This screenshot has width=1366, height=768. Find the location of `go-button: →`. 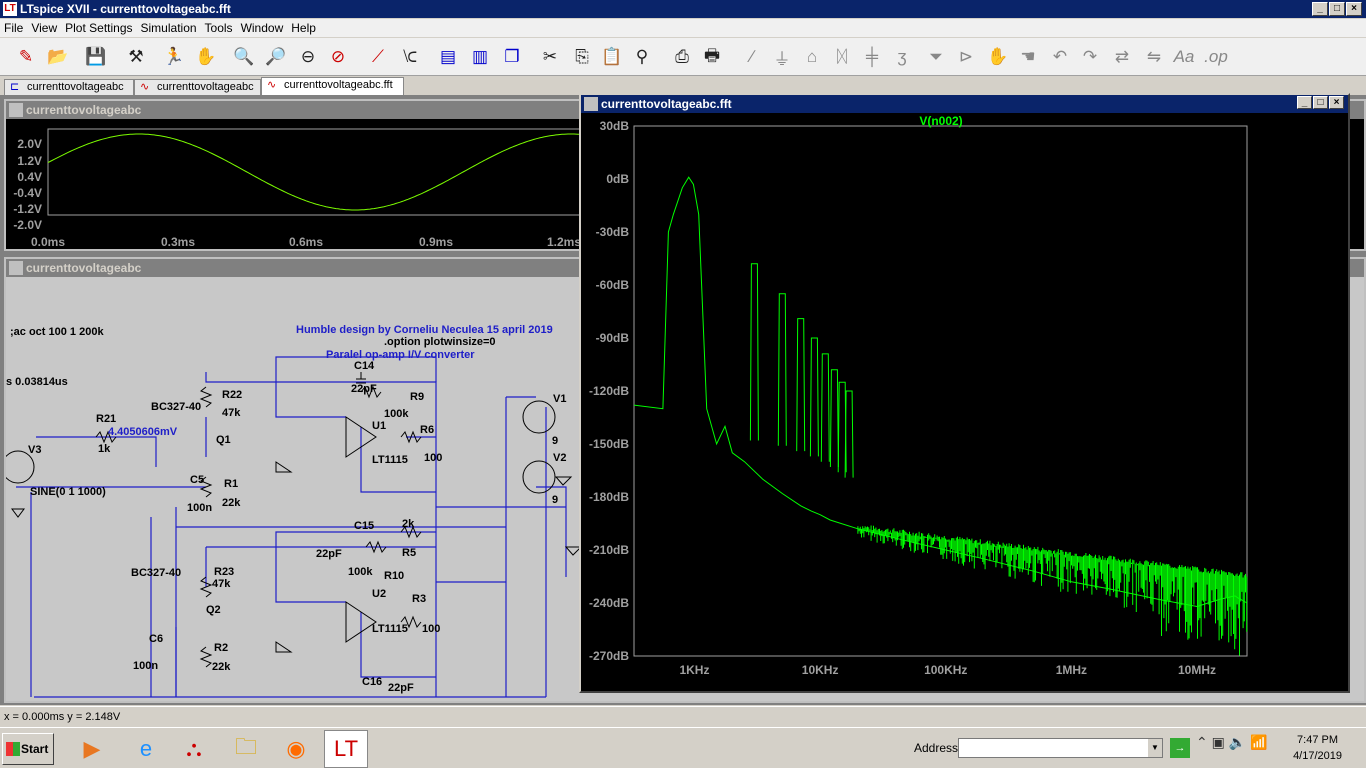

go-button: → is located at coordinates (1180, 748).